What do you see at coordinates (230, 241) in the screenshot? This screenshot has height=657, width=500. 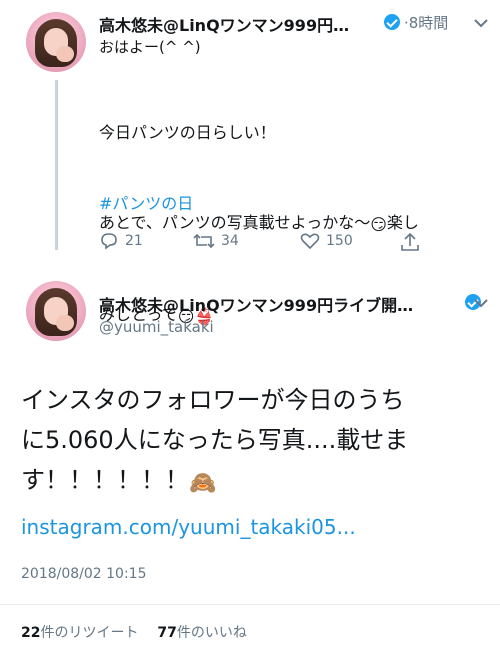 I see `retweet-count: 34` at bounding box center [230, 241].